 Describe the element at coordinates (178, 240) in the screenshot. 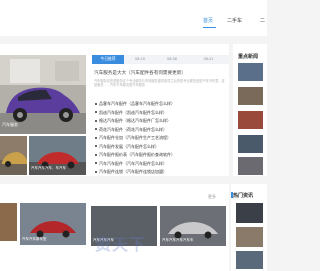

I see `grid-caption: 汽车汽车汽车汽车车` at that location.